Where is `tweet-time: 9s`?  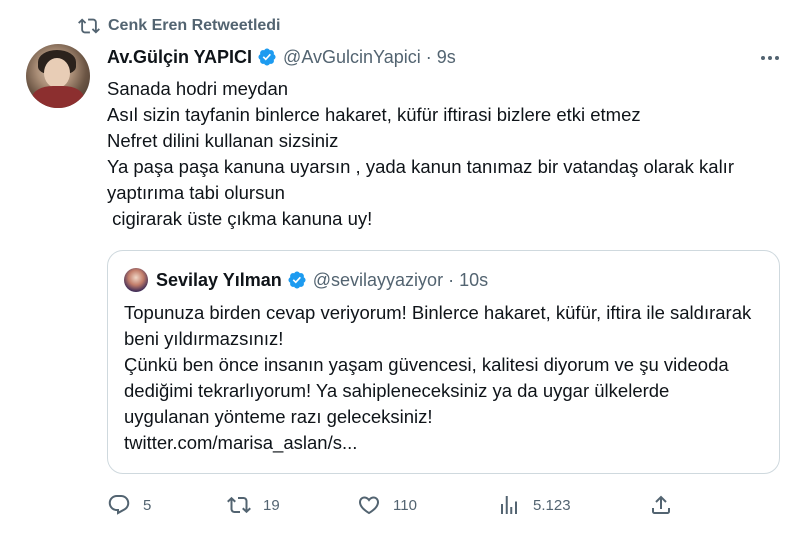
tweet-time: 9s is located at coordinates (446, 57).